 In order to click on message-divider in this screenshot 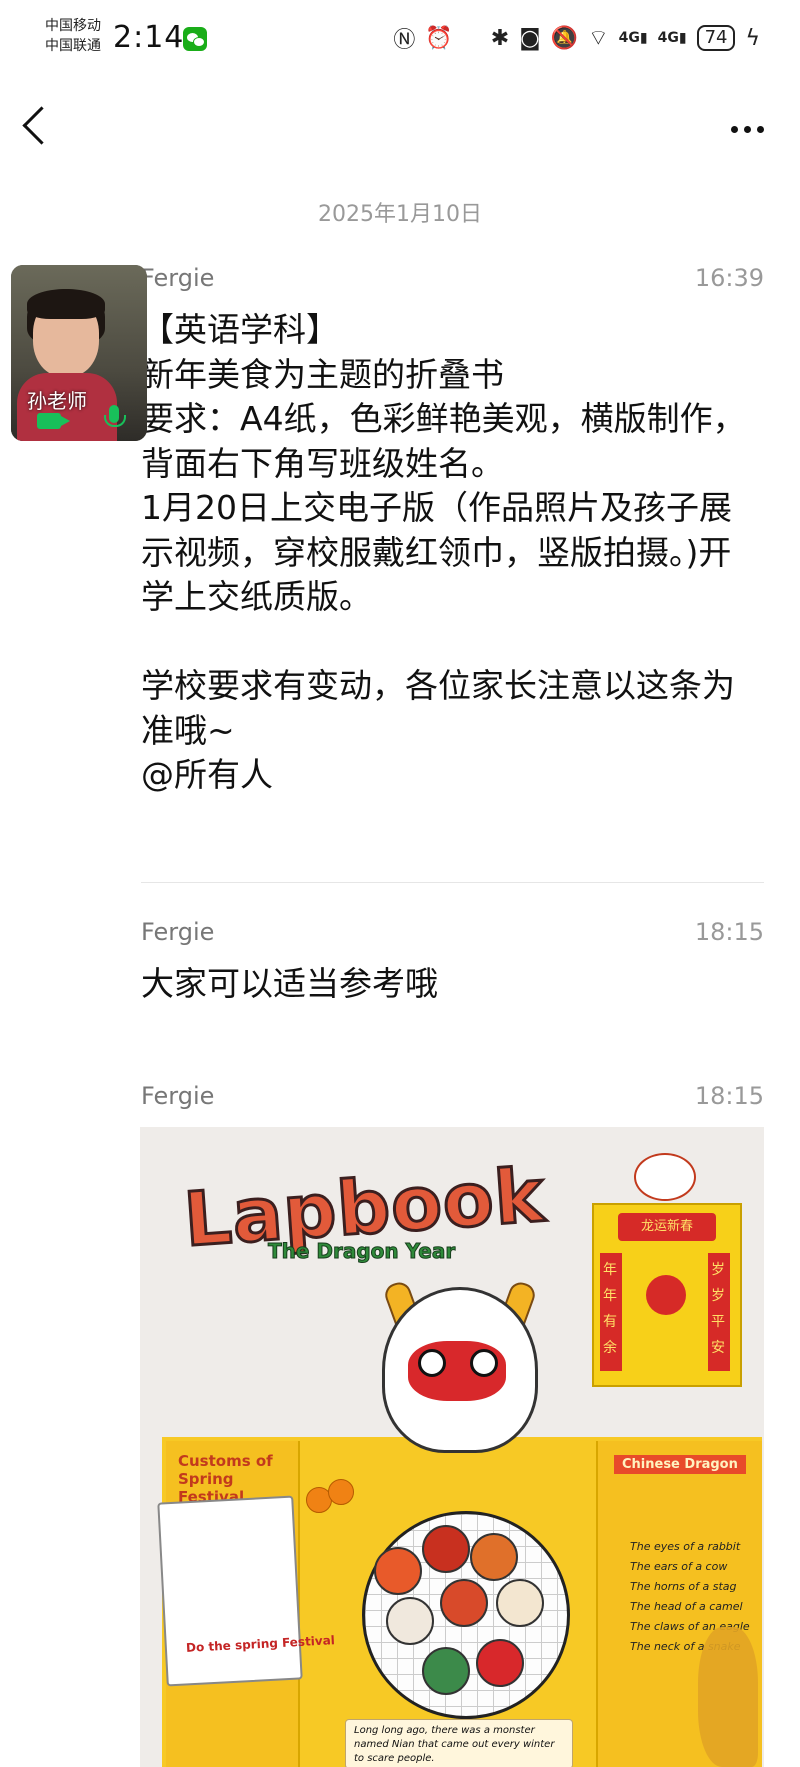, I will do `click(452, 882)`.